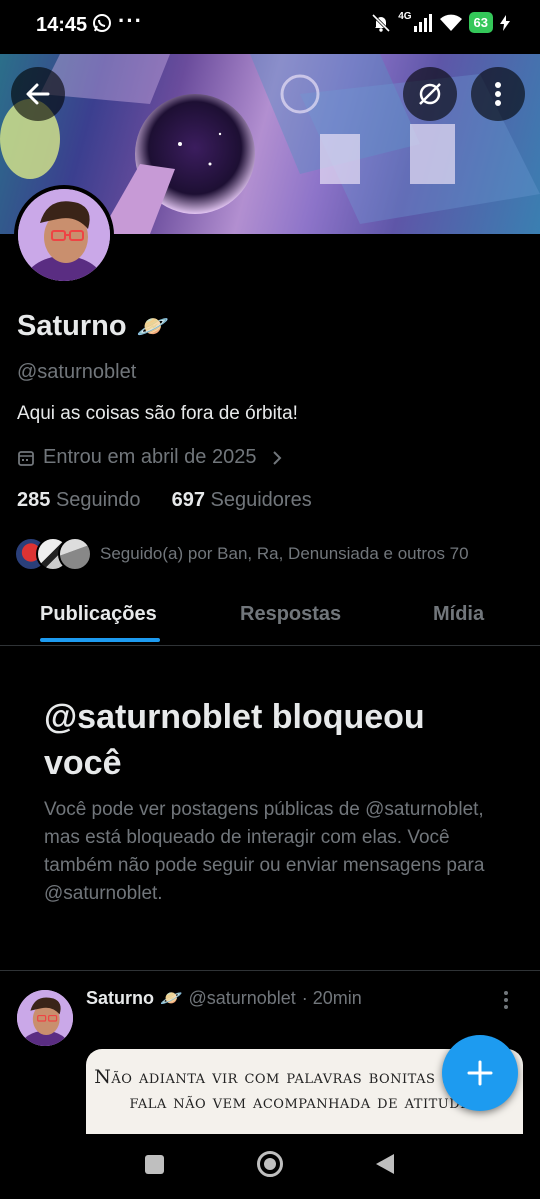 This screenshot has height=1199, width=540. What do you see at coordinates (480, 22) in the screenshot?
I see `battery-indicator: 63` at bounding box center [480, 22].